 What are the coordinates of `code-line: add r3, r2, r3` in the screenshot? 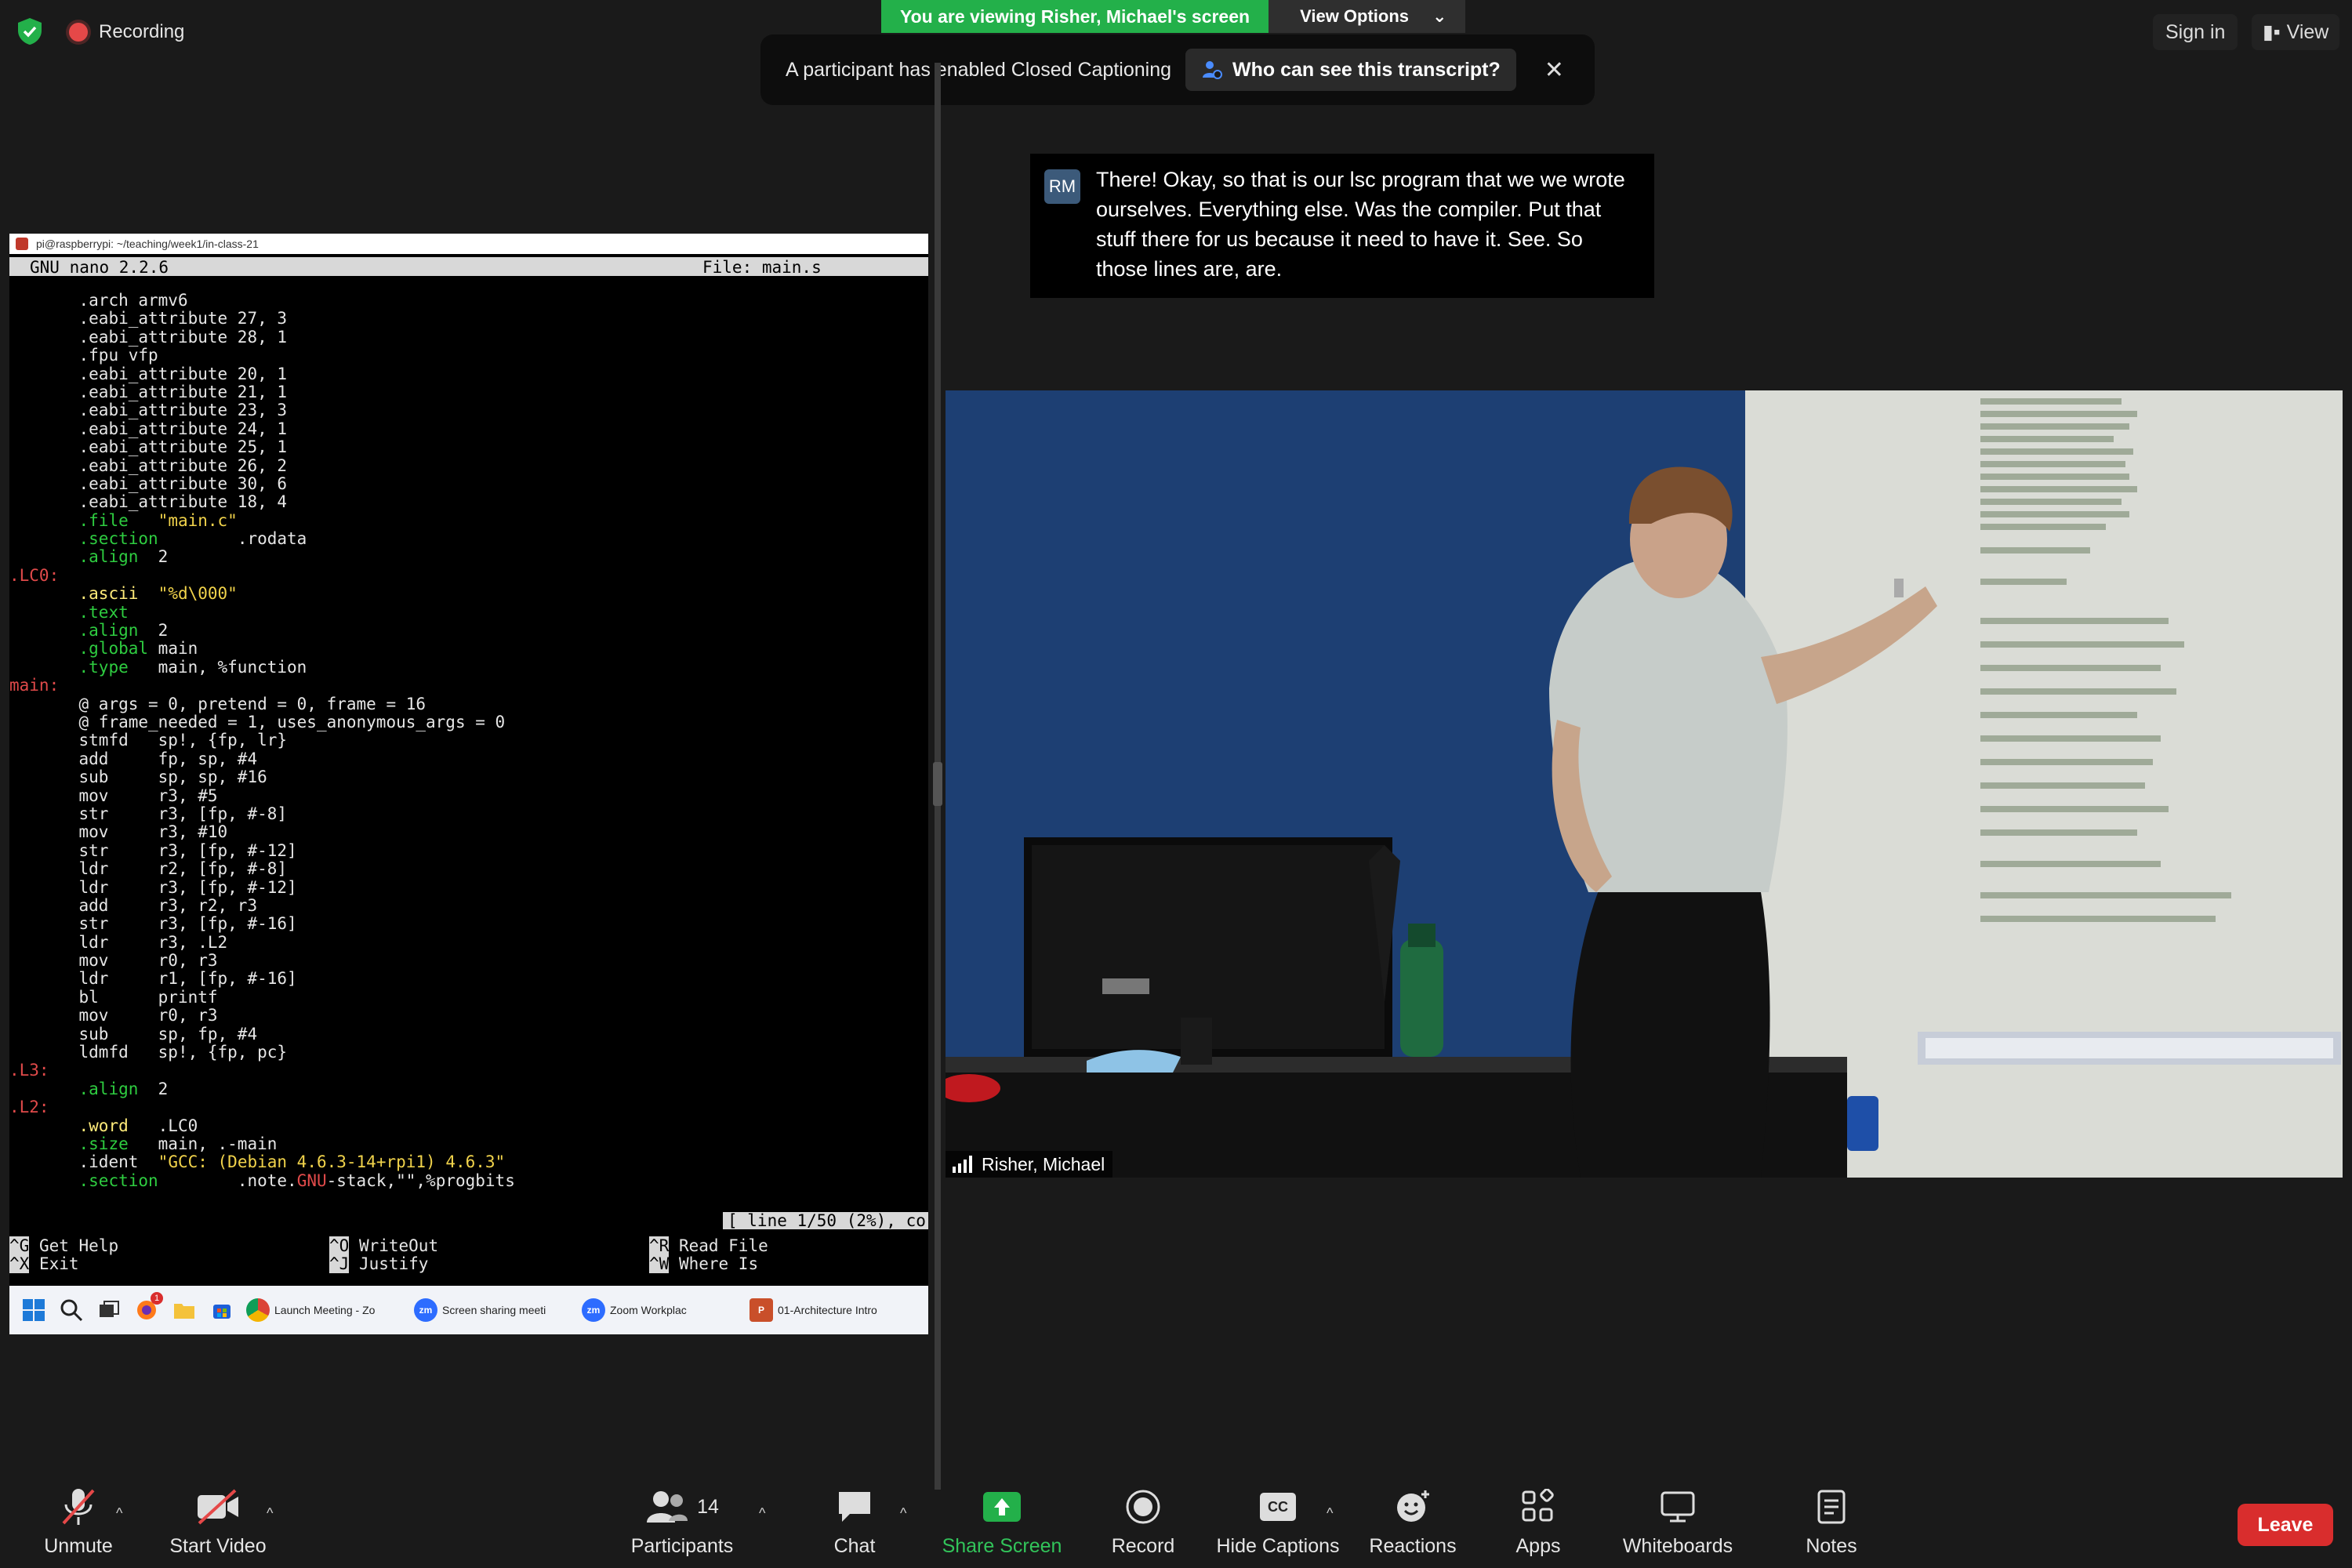 It's located at (469, 905).